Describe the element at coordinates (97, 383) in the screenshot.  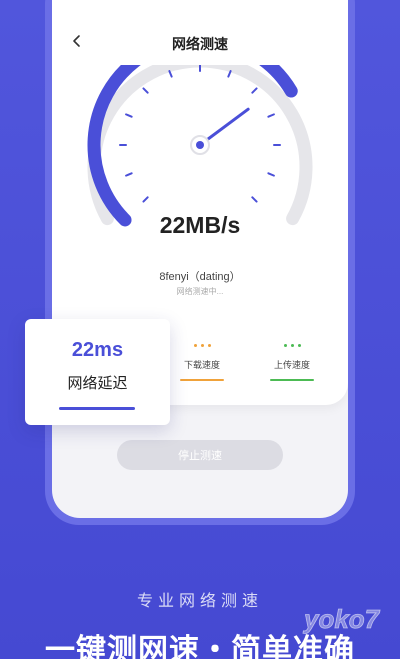
I see `latency-label: 网络延迟` at that location.